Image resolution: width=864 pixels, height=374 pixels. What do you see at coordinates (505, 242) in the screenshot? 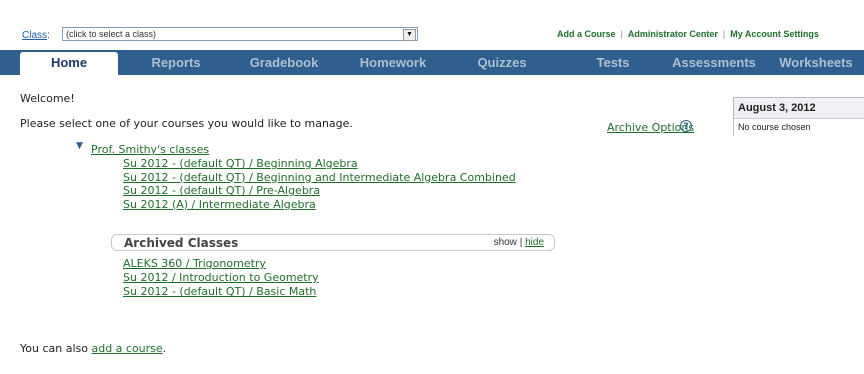
I see `show-label: show` at bounding box center [505, 242].